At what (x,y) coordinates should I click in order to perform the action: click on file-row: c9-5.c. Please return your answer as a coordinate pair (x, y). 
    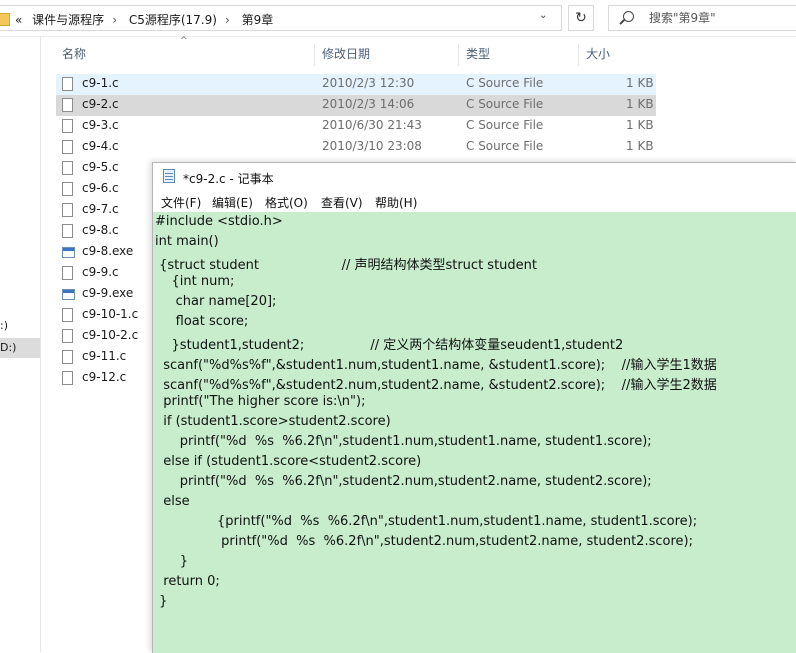
    Looking at the image, I should click on (104, 168).